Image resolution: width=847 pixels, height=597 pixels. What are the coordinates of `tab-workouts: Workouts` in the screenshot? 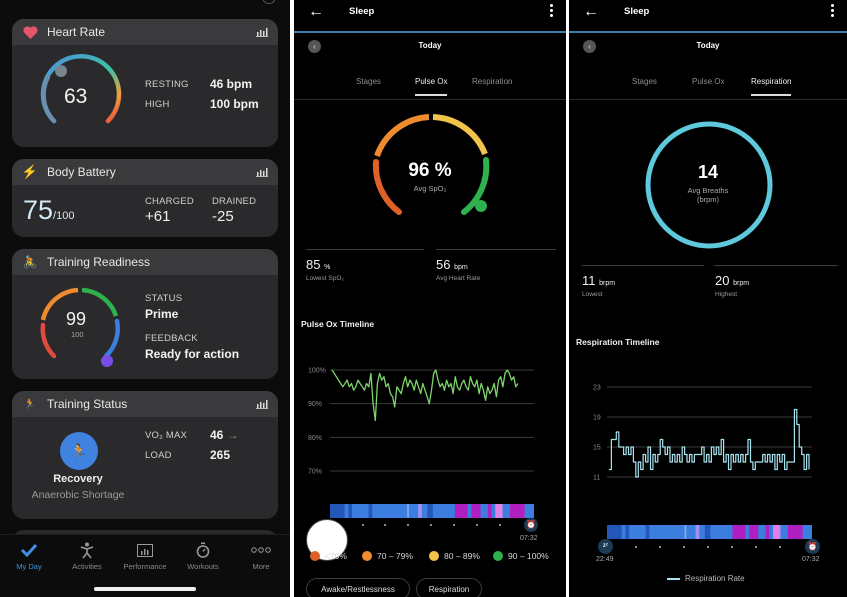 It's located at (203, 556).